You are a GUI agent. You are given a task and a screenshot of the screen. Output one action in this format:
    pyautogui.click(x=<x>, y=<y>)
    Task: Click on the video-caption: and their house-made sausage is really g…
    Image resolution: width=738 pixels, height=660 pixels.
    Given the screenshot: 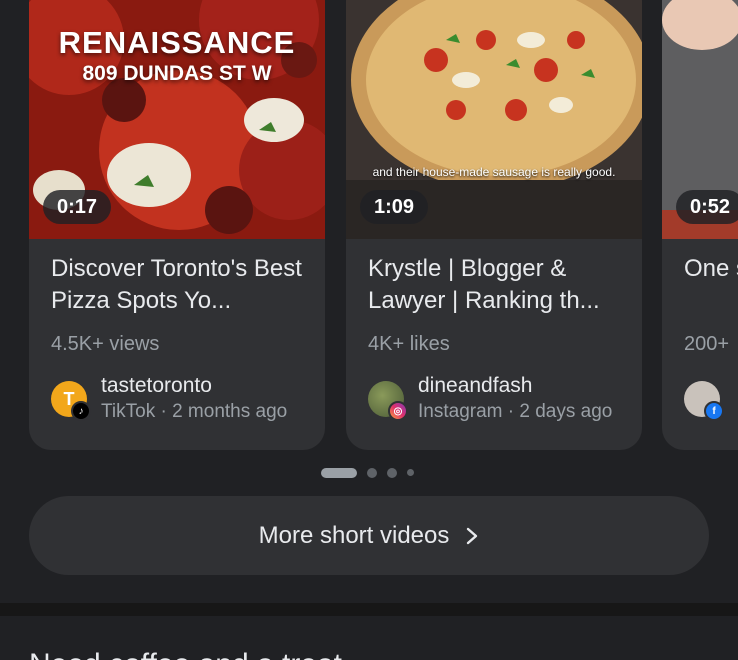 What is the action you would take?
    pyautogui.click(x=494, y=172)
    